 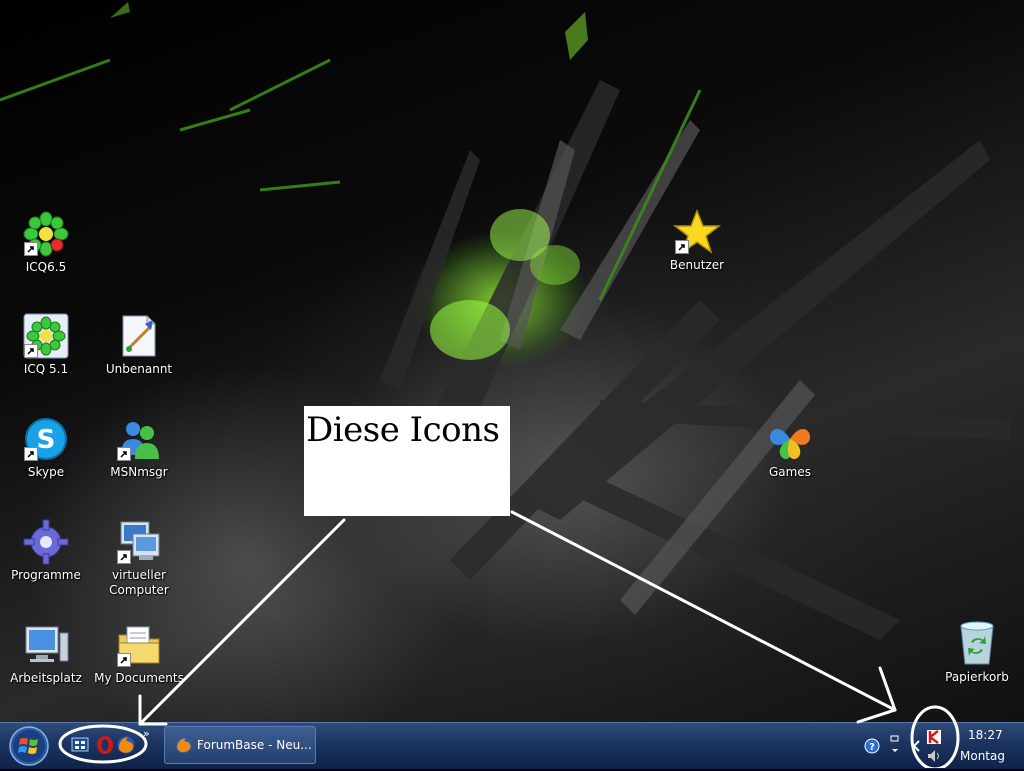 I want to click on desktop-icon-msnmsgr: MSNmsgr, so click(x=139, y=447).